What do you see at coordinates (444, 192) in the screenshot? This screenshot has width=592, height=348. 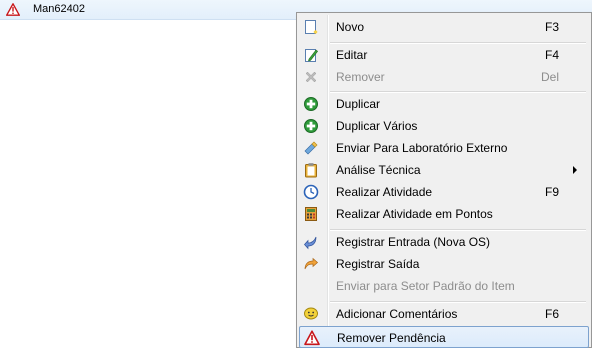 I see `menu-item-realizar-atividade: Realizar Atividade F9` at bounding box center [444, 192].